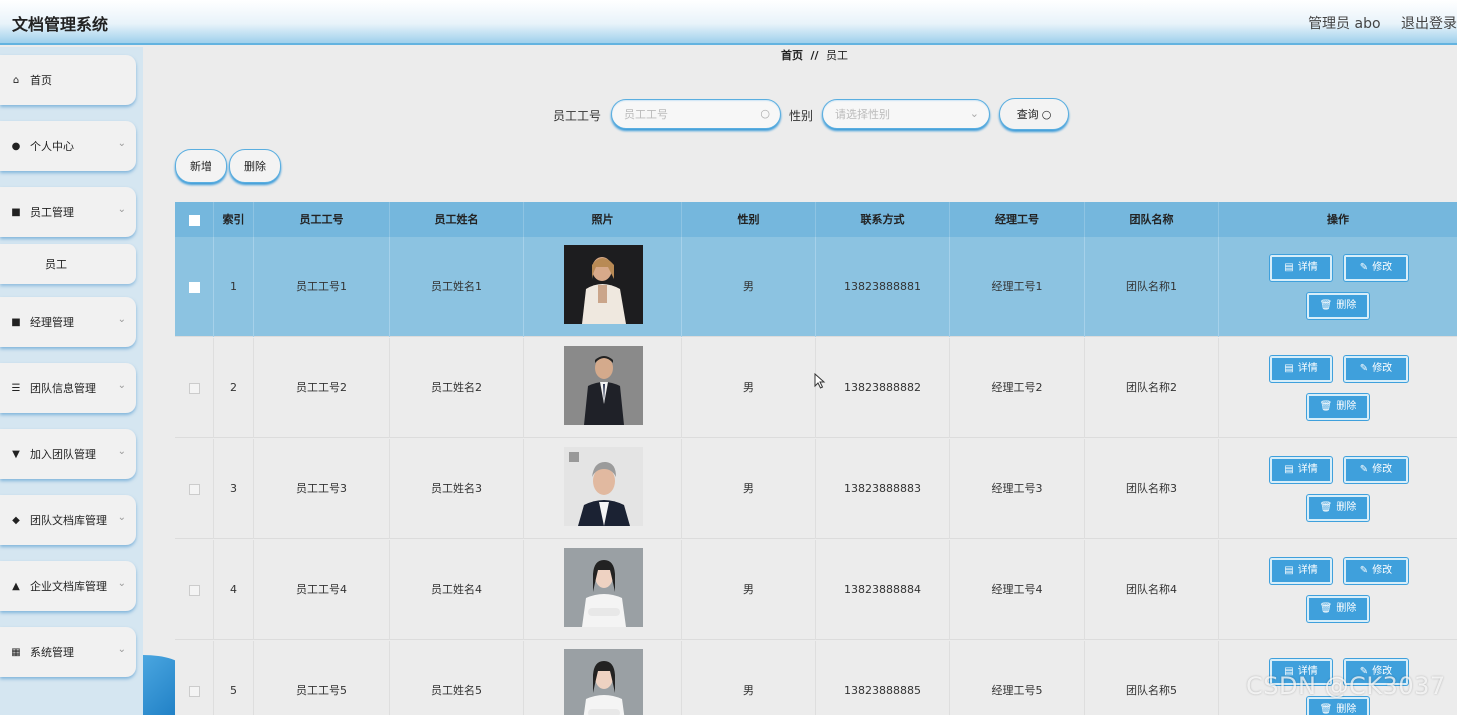 This screenshot has width=1457, height=715. What do you see at coordinates (68, 264) in the screenshot?
I see `sidebar-subitem-employee: 员工` at bounding box center [68, 264].